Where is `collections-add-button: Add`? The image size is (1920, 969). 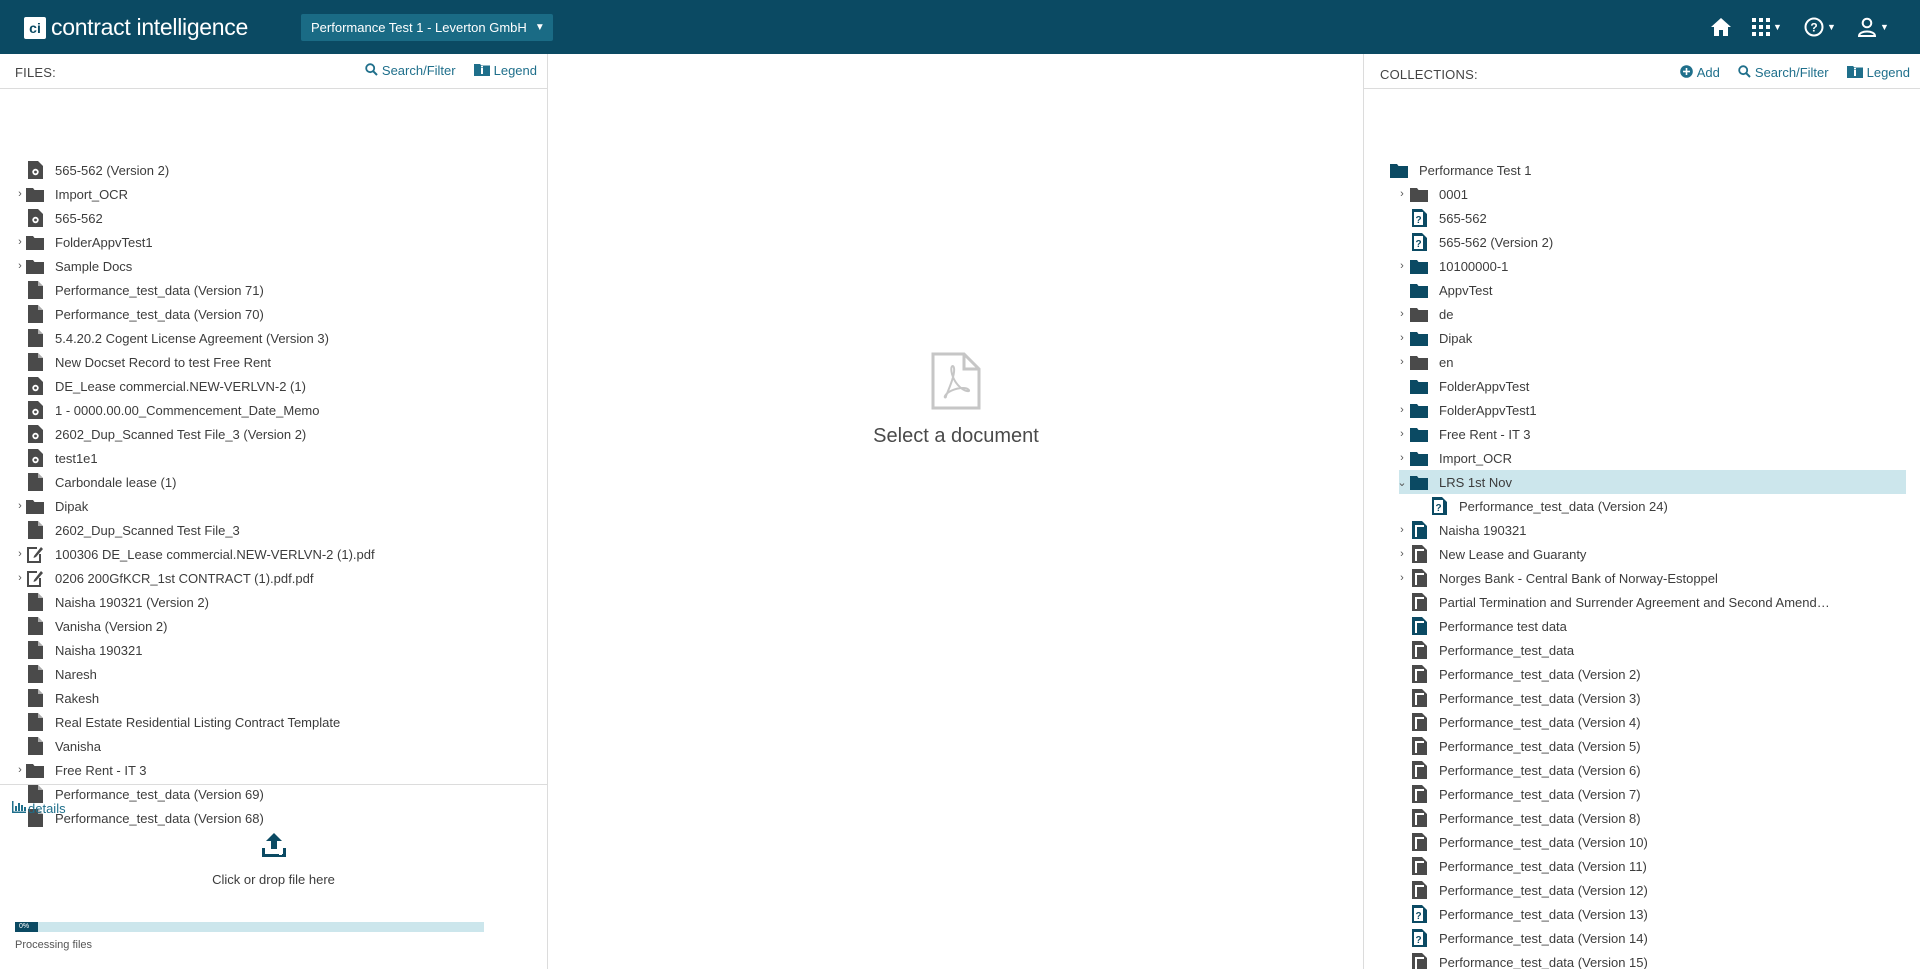
collections-add-button: Add is located at coordinates (1699, 72).